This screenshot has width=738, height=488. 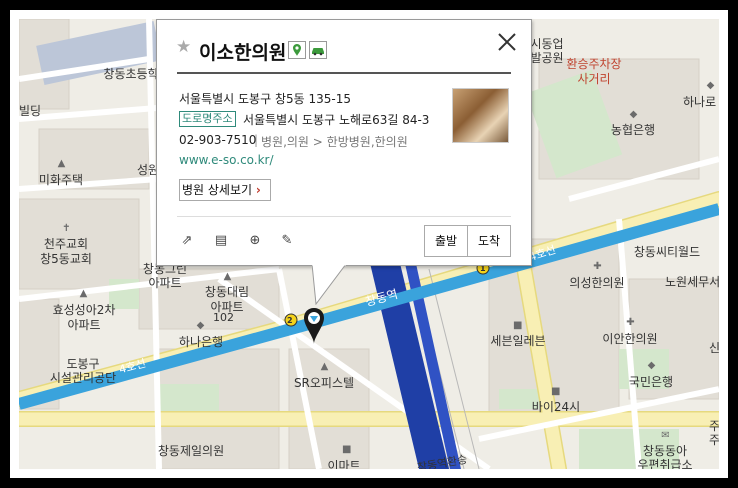 I want to click on label-dobong-2: 시설관리공단, so click(x=83, y=378).